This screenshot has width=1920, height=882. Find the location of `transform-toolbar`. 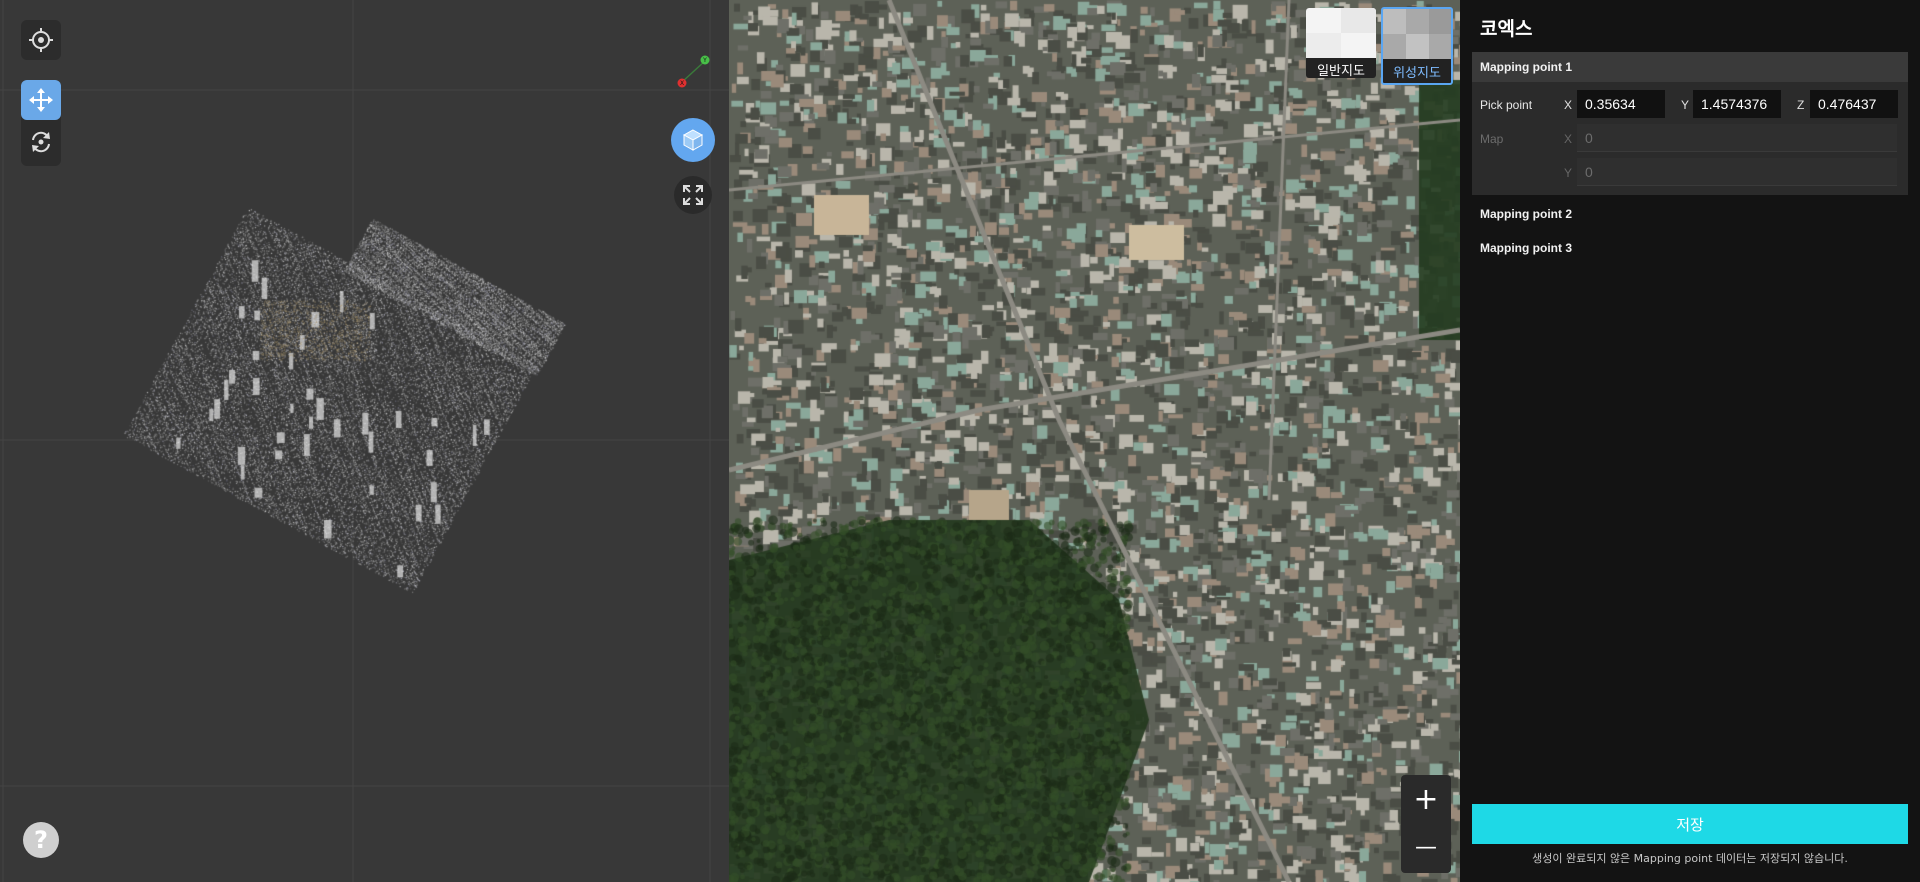

transform-toolbar is located at coordinates (41, 123).